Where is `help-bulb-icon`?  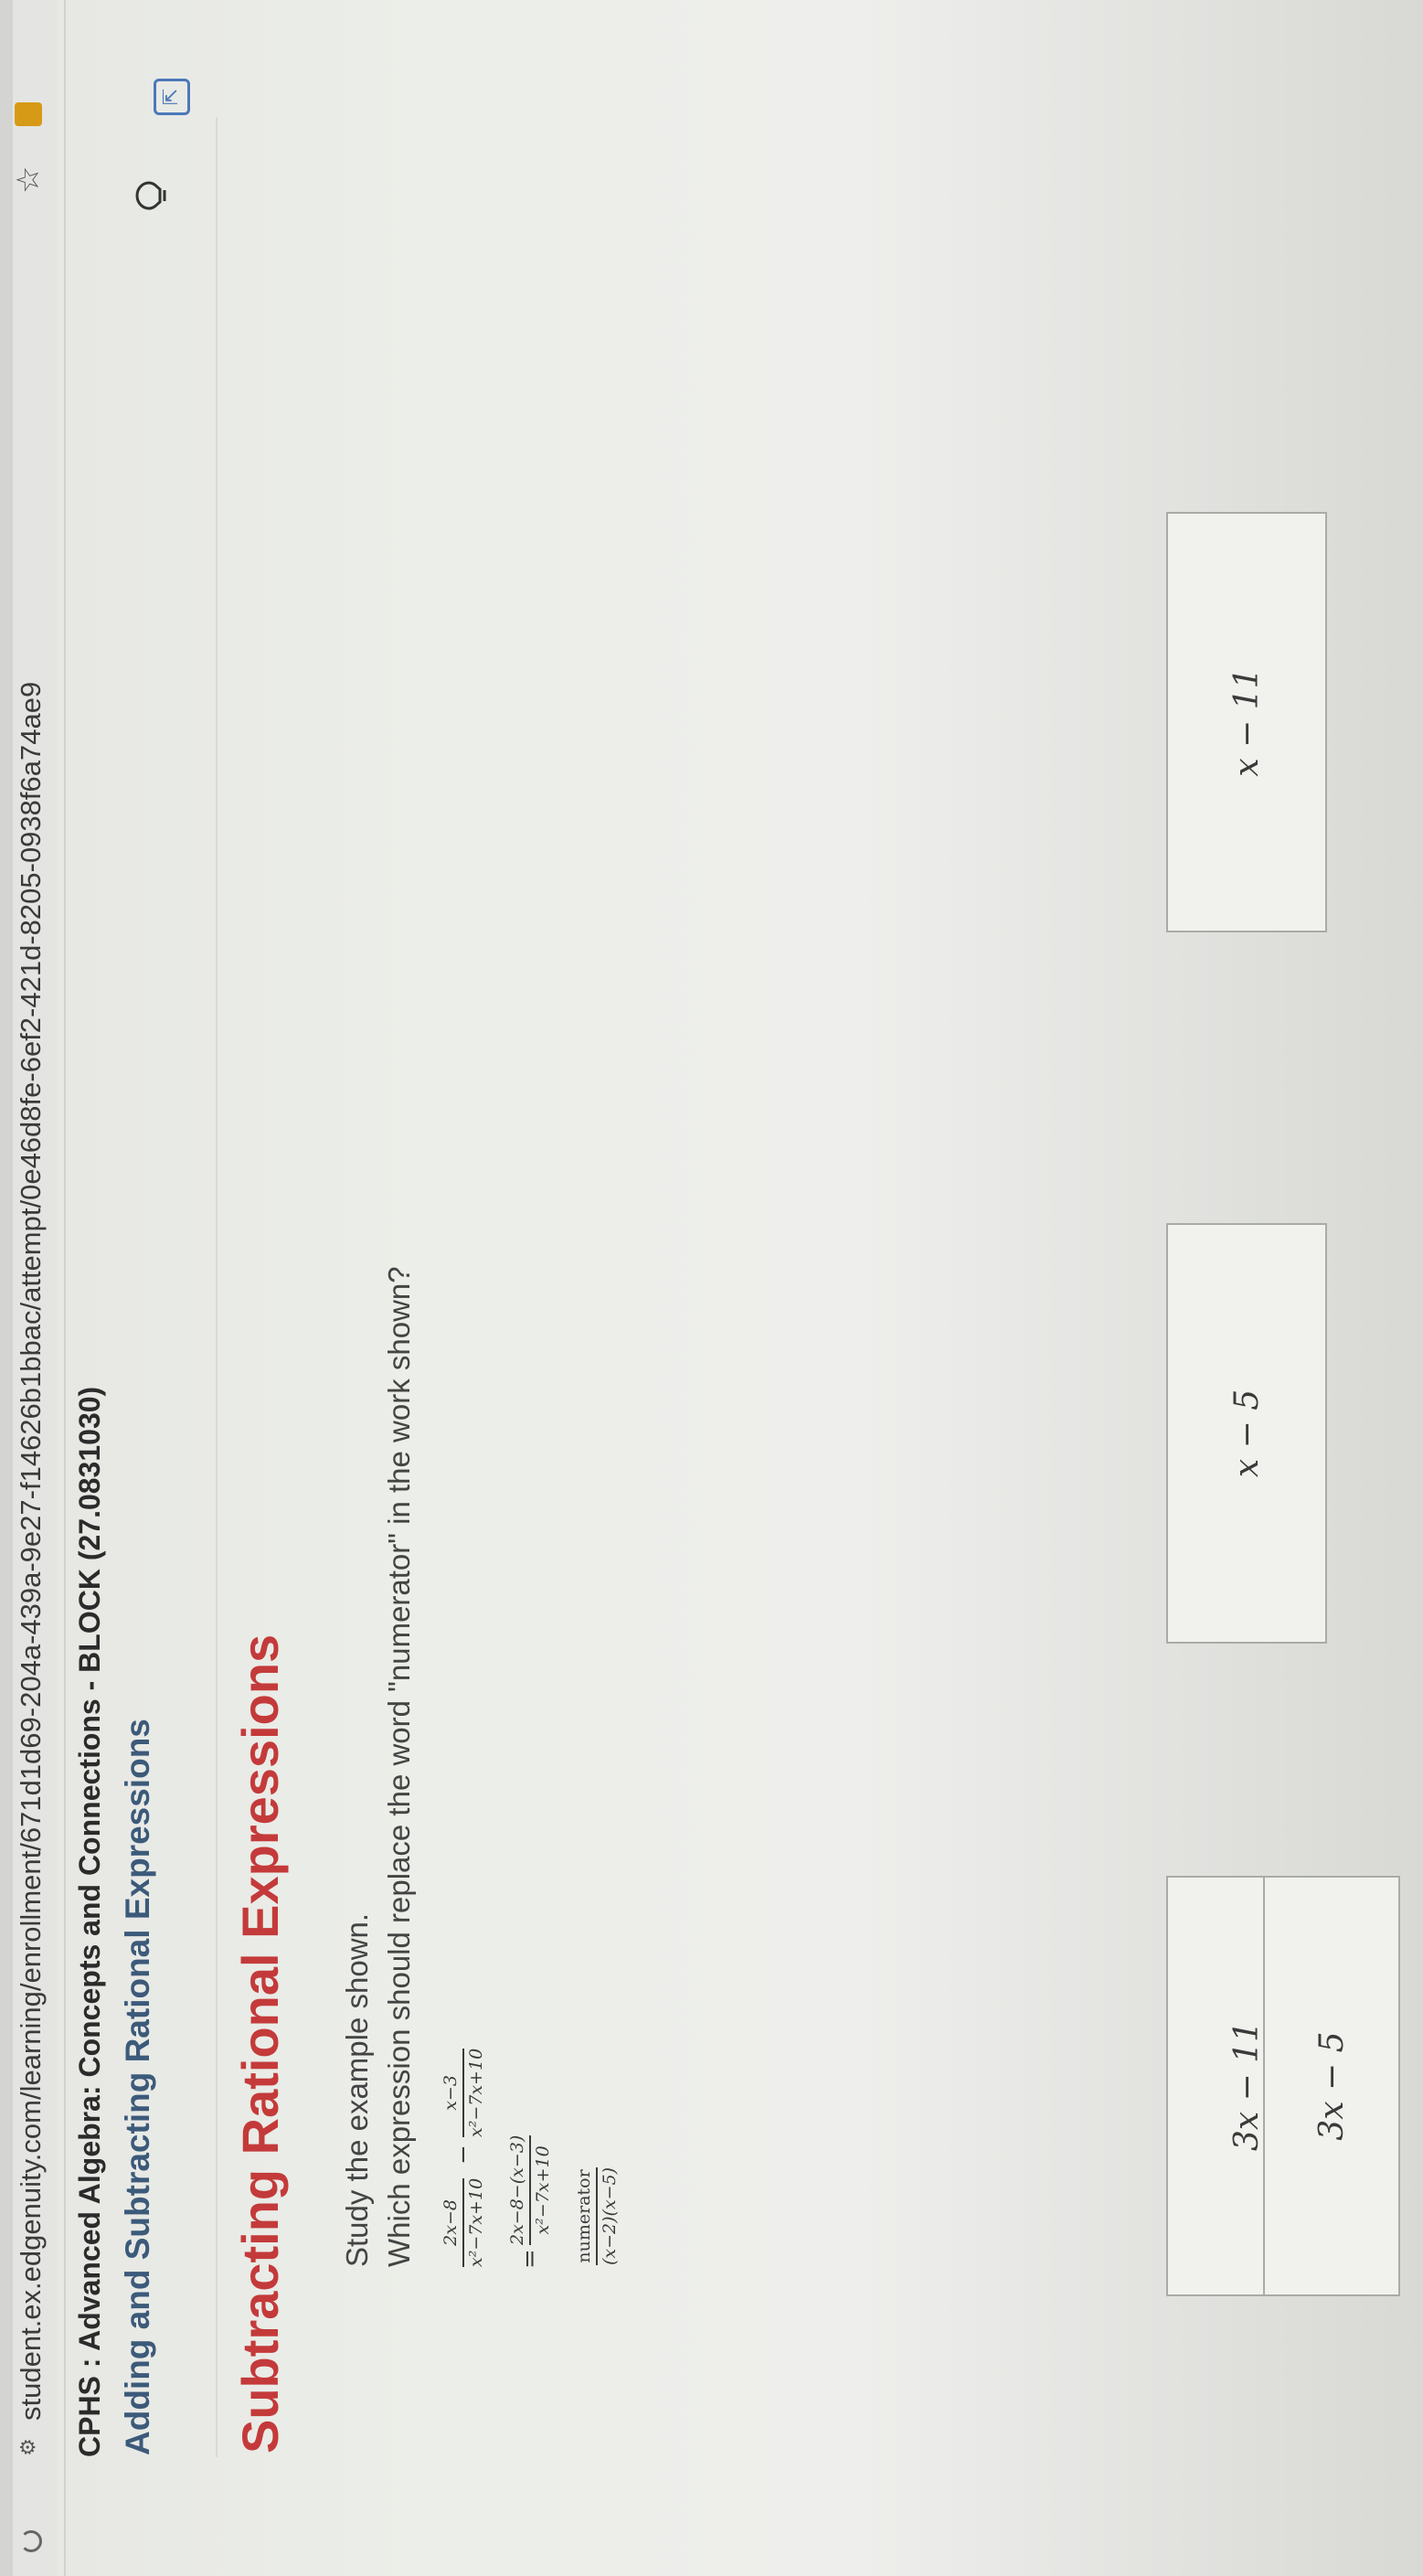 help-bulb-icon is located at coordinates (151, 195).